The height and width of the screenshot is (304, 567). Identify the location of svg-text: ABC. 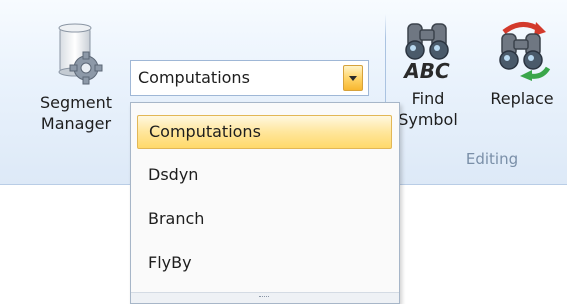
(426, 70).